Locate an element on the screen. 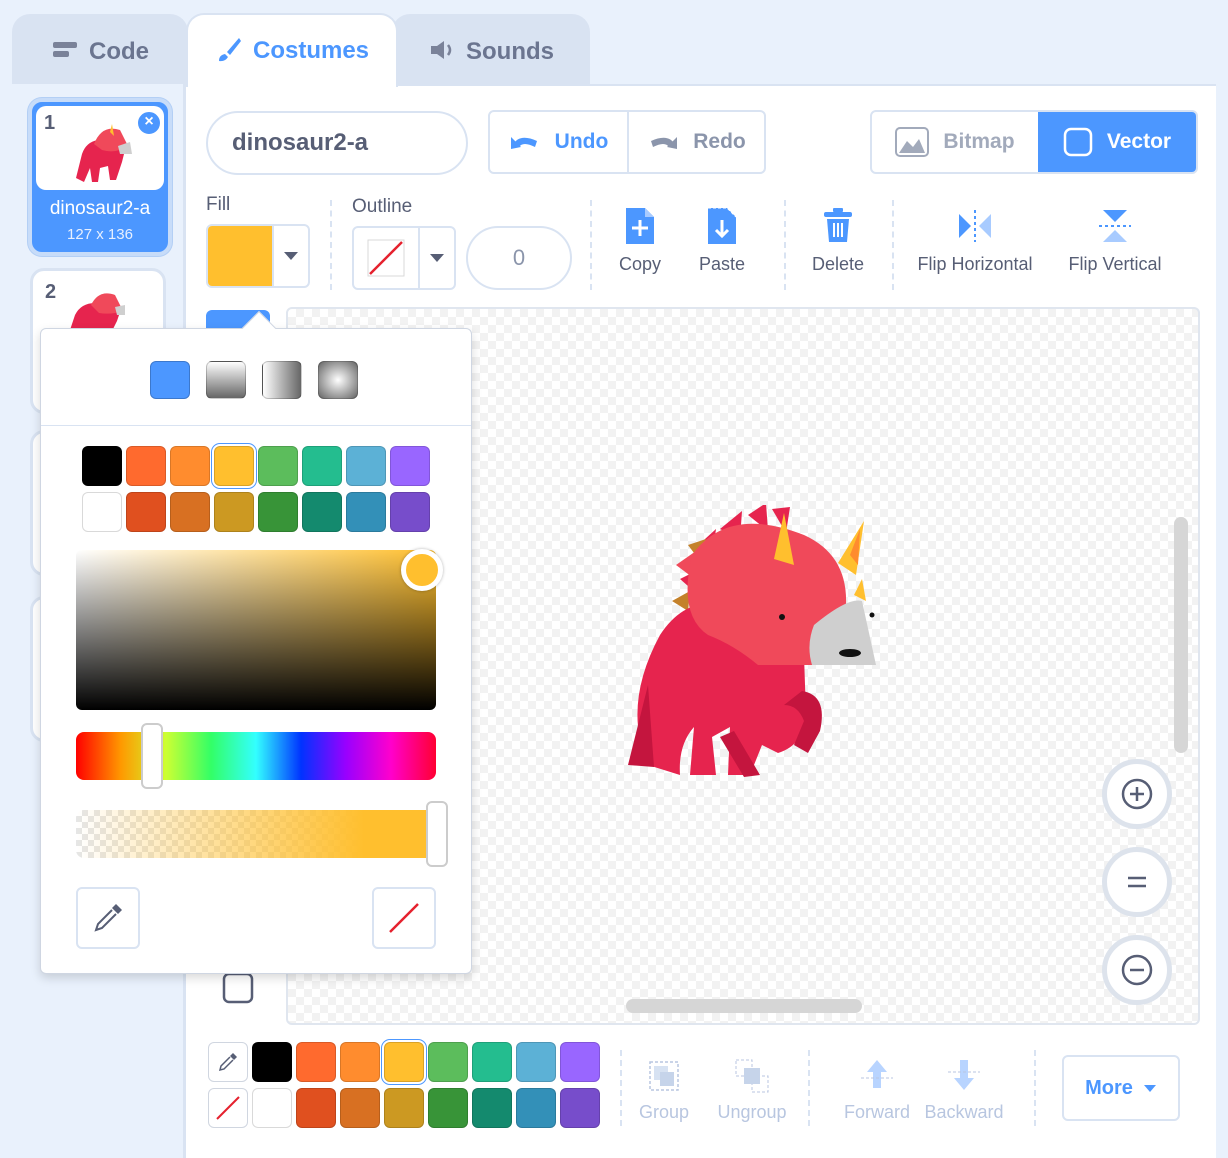 The image size is (1228, 1158). bitmap-mode-button: Bitmap is located at coordinates (955, 142).